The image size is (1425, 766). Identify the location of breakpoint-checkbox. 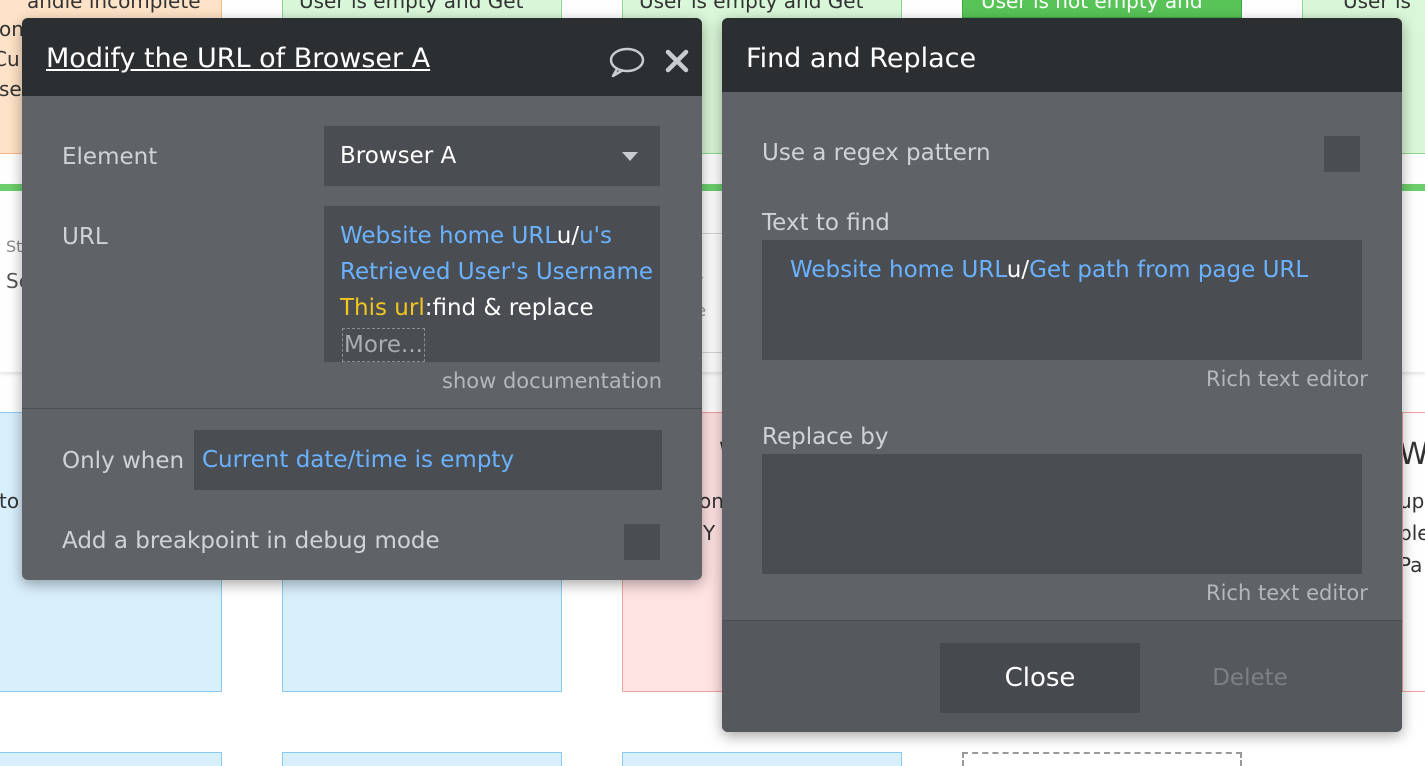
(642, 542).